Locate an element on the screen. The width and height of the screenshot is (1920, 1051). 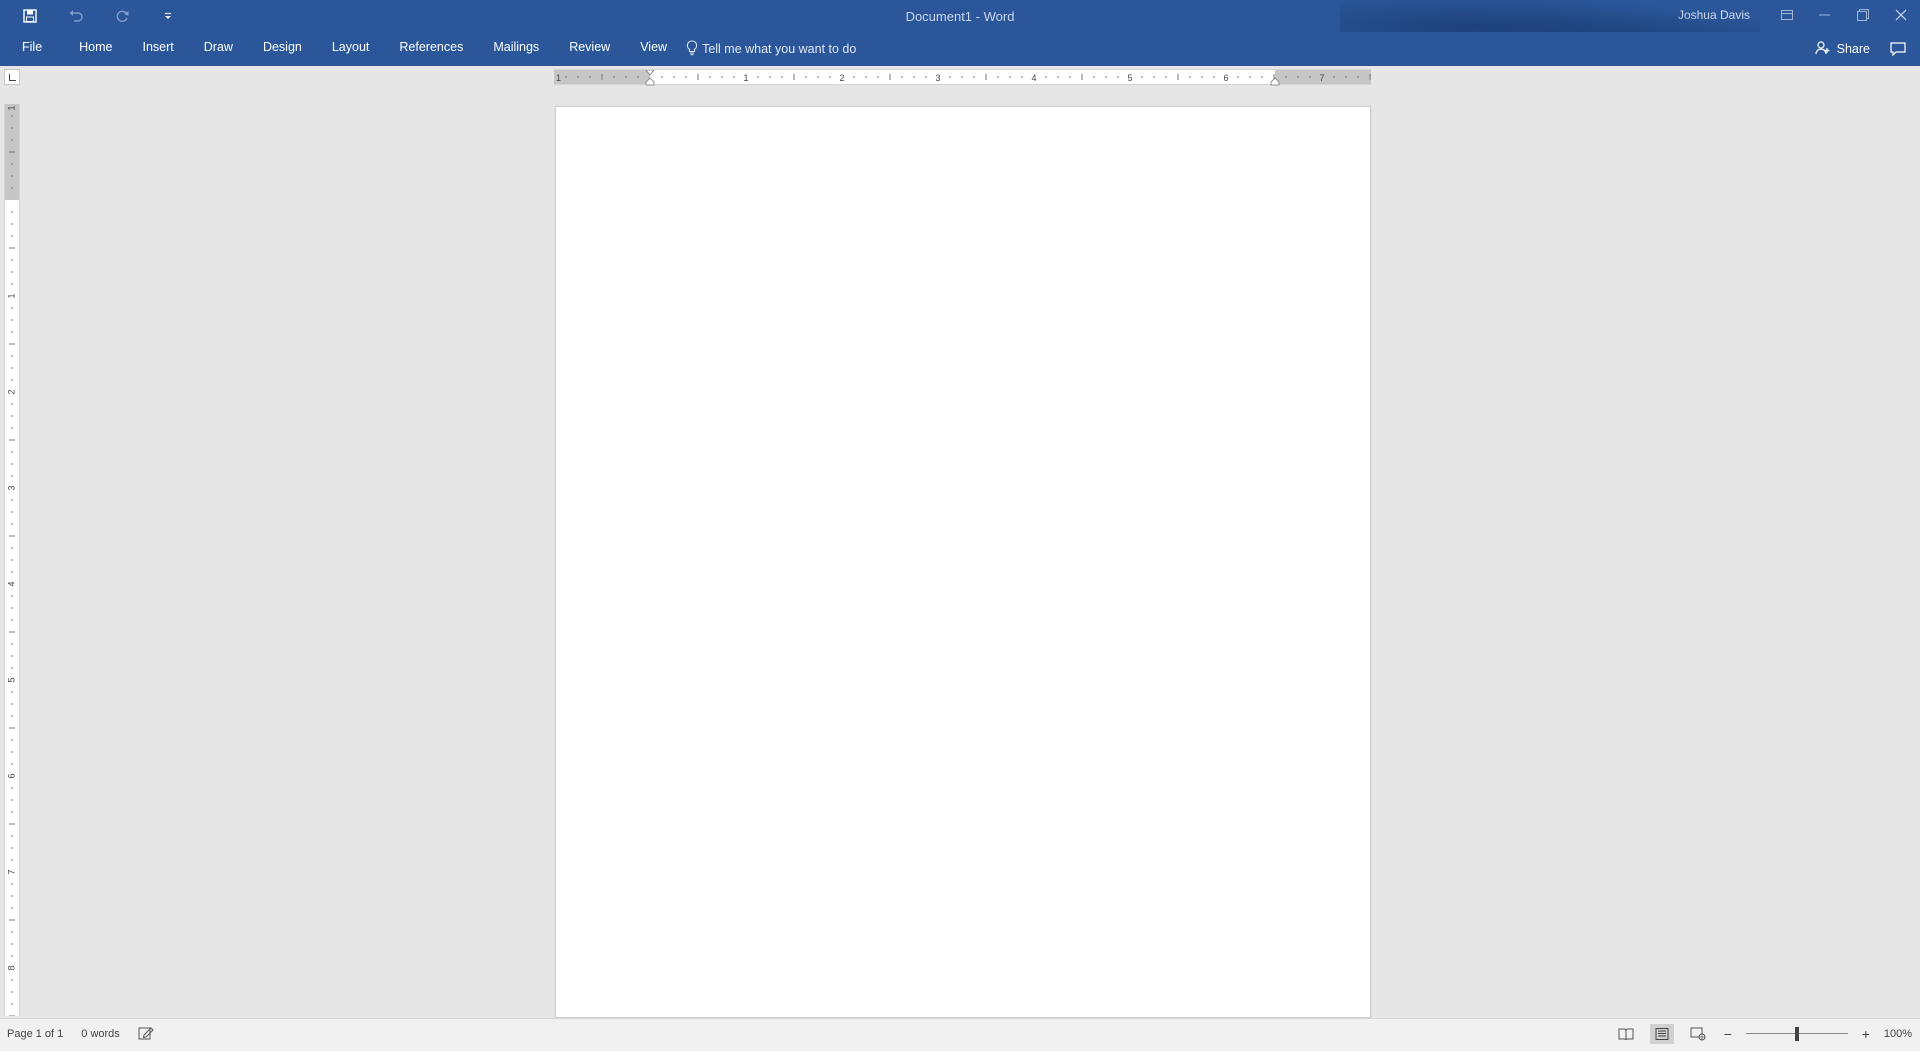
horizontal-ruler-ticks: 1 1 2 3 4 5 6 7 is located at coordinates (963, 78).